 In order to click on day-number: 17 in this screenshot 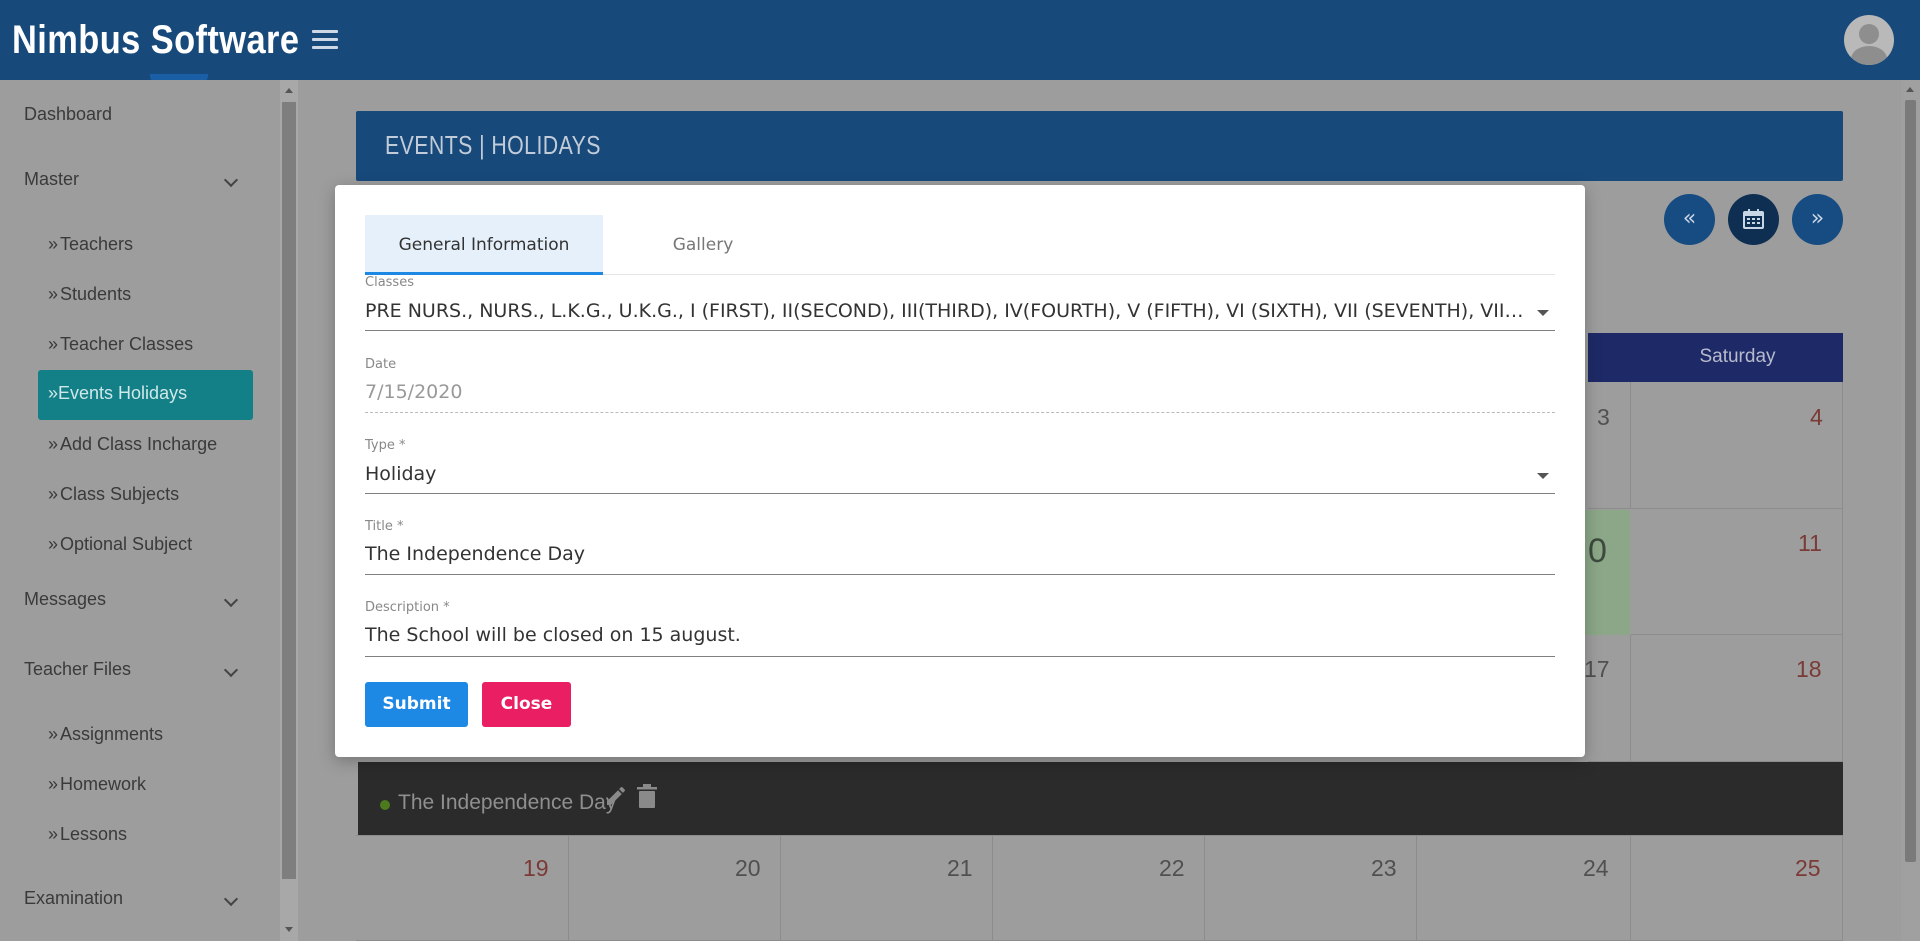, I will do `click(1597, 669)`.